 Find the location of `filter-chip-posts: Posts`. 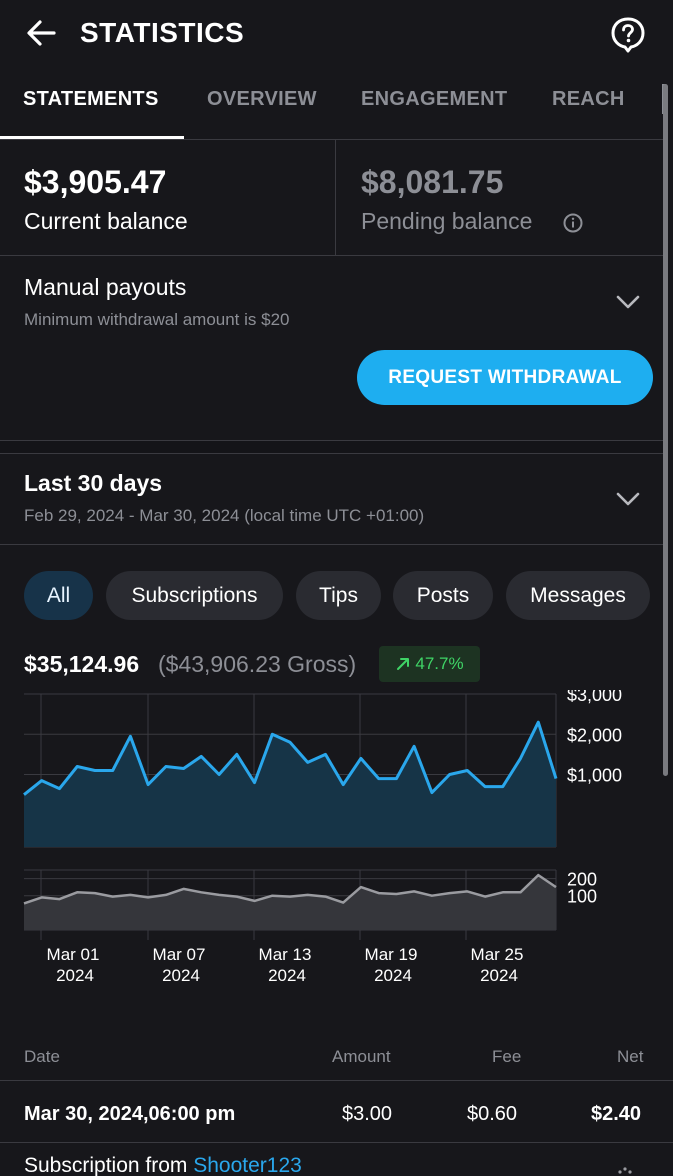

filter-chip-posts: Posts is located at coordinates (443, 595).